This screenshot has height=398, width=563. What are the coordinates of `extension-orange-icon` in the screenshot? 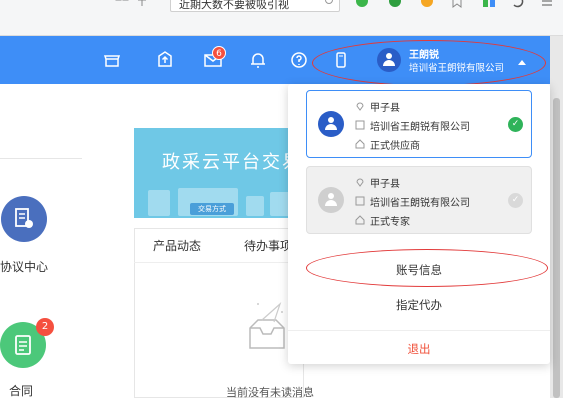 It's located at (427, 4).